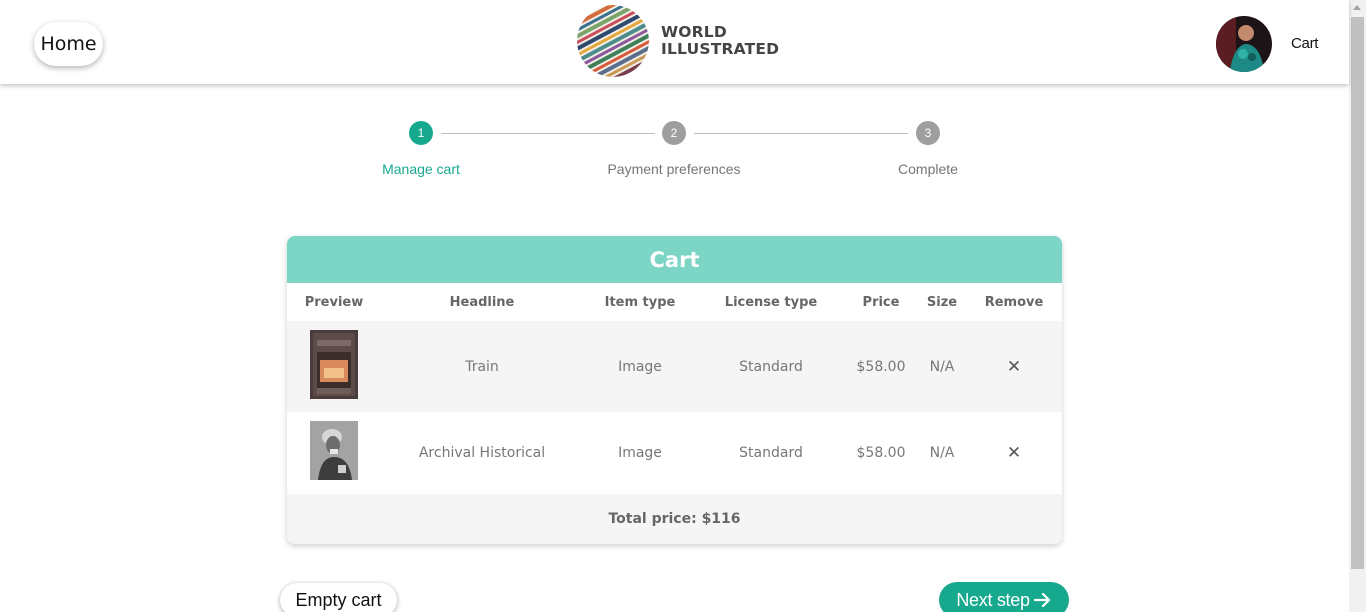  Describe the element at coordinates (421, 169) in the screenshot. I see `step-label: Manage cart` at that location.